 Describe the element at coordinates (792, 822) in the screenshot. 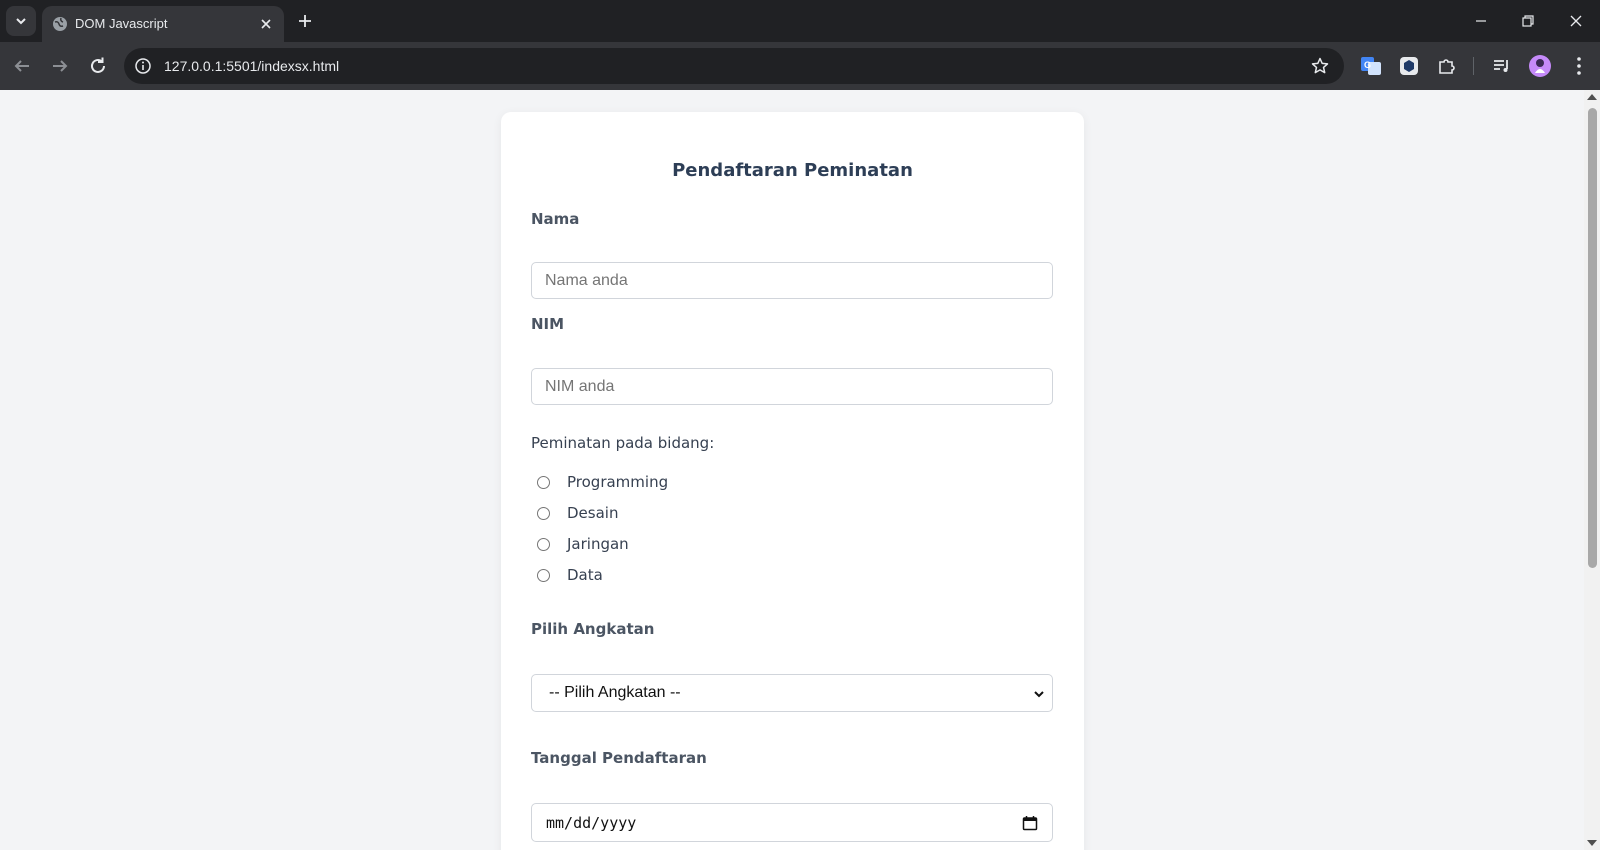

I see `tanggal-date-input: mm/dd/yyyy` at that location.